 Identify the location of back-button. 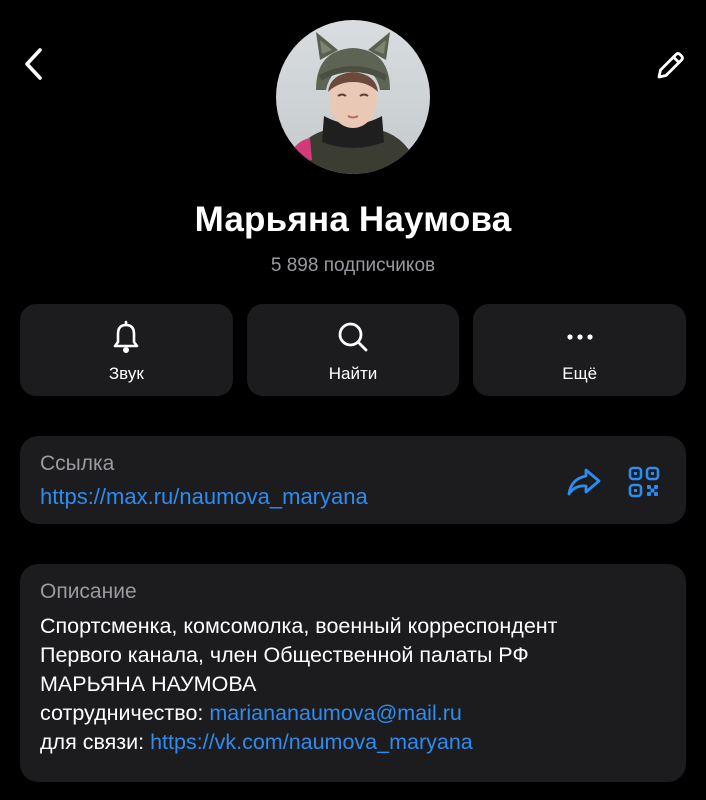
(34, 64).